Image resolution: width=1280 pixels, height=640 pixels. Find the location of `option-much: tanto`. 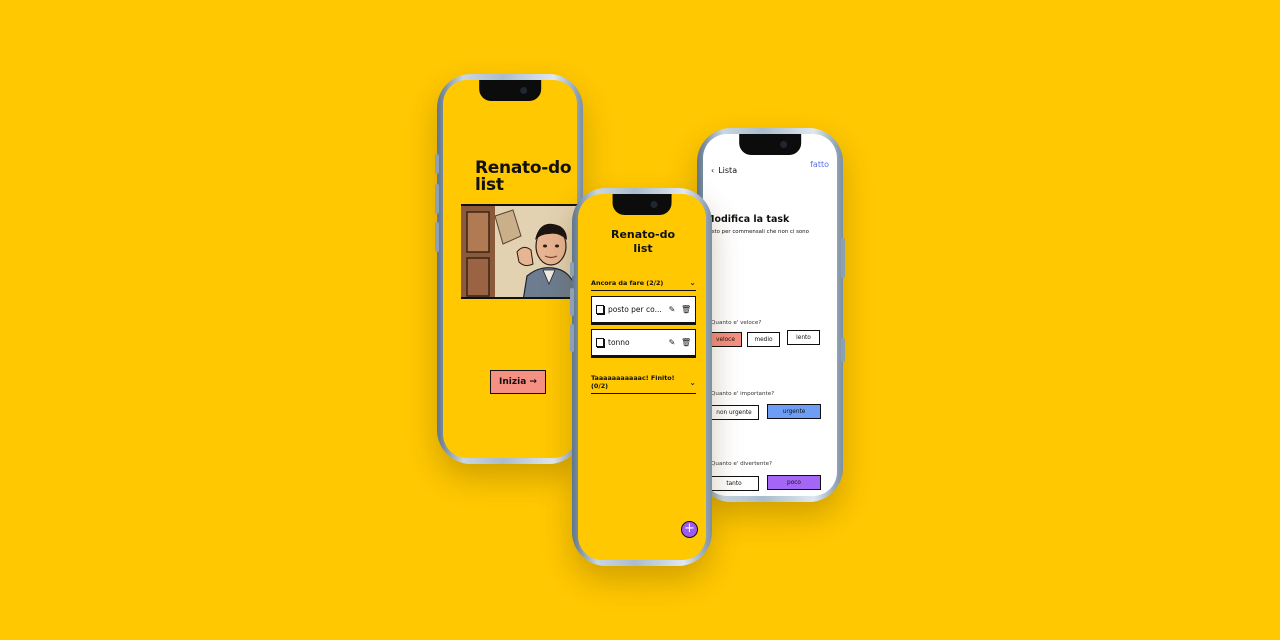

option-much: tanto is located at coordinates (734, 483).